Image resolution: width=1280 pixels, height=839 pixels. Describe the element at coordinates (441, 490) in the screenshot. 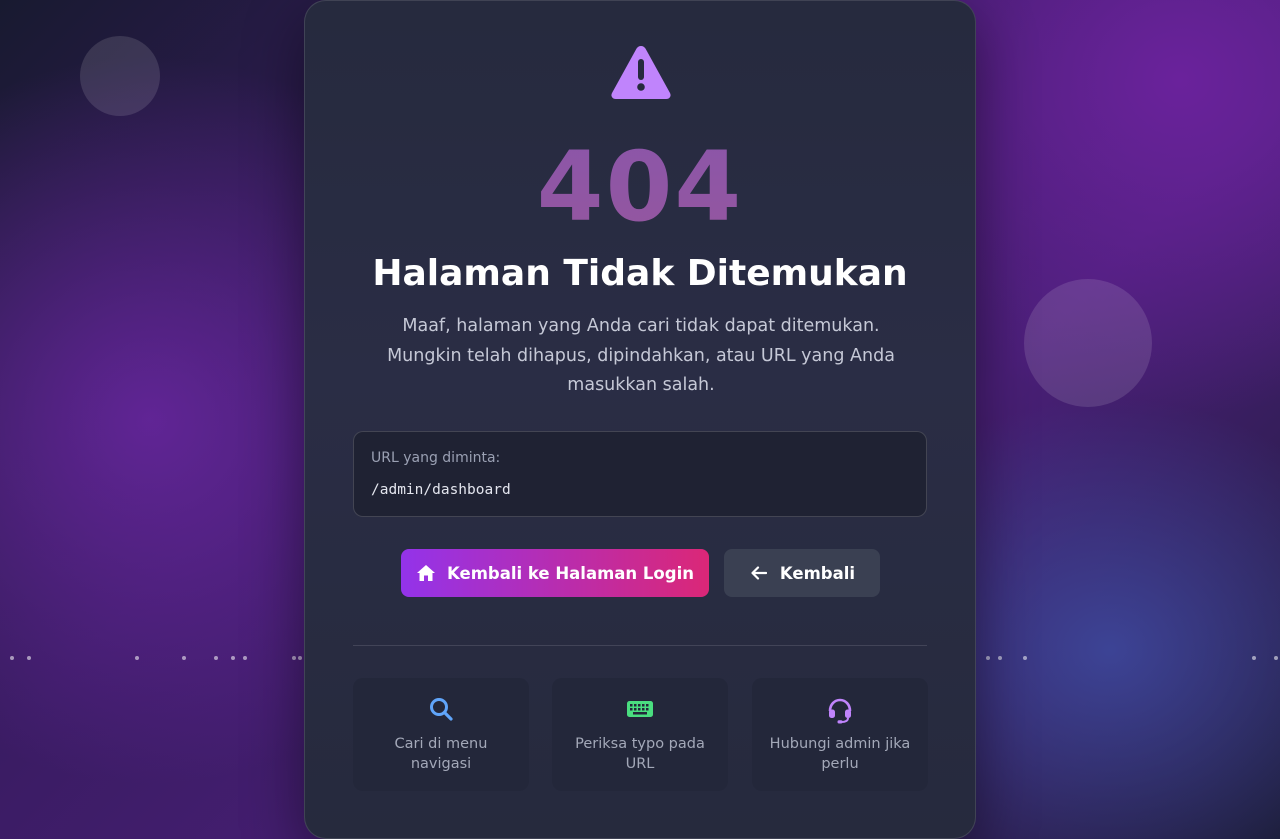

I see `requested-url-value: /admin/dashboard` at that location.